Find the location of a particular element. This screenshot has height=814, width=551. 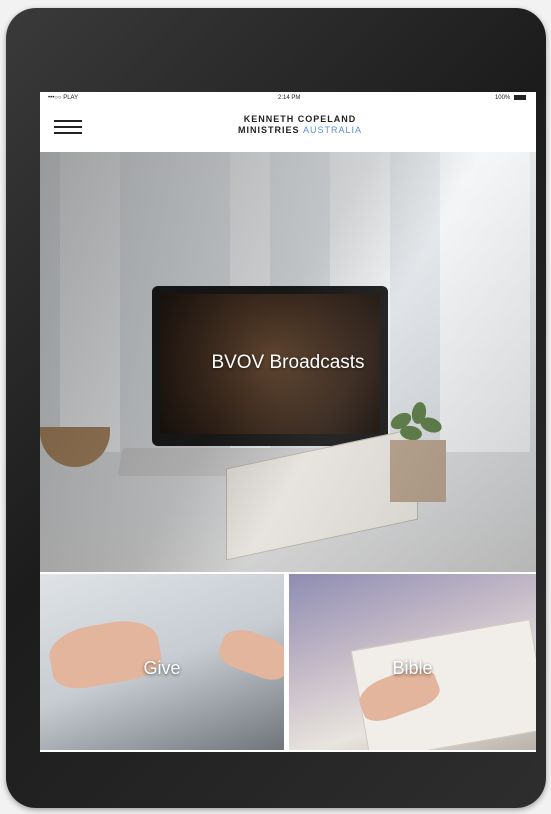

bvov-broadcasts-label: BVOV Broadcasts is located at coordinates (288, 362).